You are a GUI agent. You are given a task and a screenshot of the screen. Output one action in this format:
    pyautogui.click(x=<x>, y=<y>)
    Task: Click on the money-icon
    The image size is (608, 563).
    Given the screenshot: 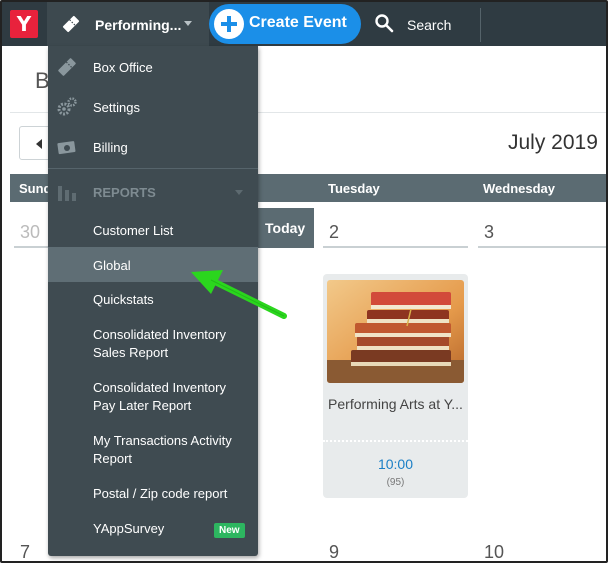 What is the action you would take?
    pyautogui.click(x=66, y=148)
    